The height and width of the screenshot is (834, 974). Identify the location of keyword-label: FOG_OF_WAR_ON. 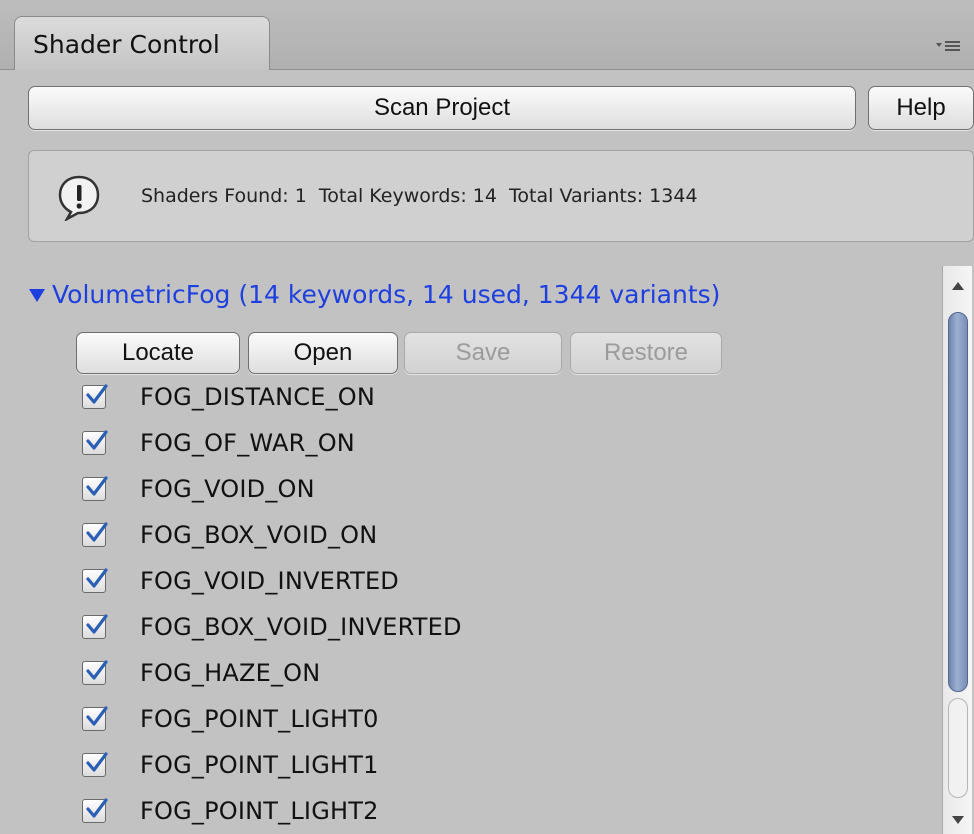
(247, 443).